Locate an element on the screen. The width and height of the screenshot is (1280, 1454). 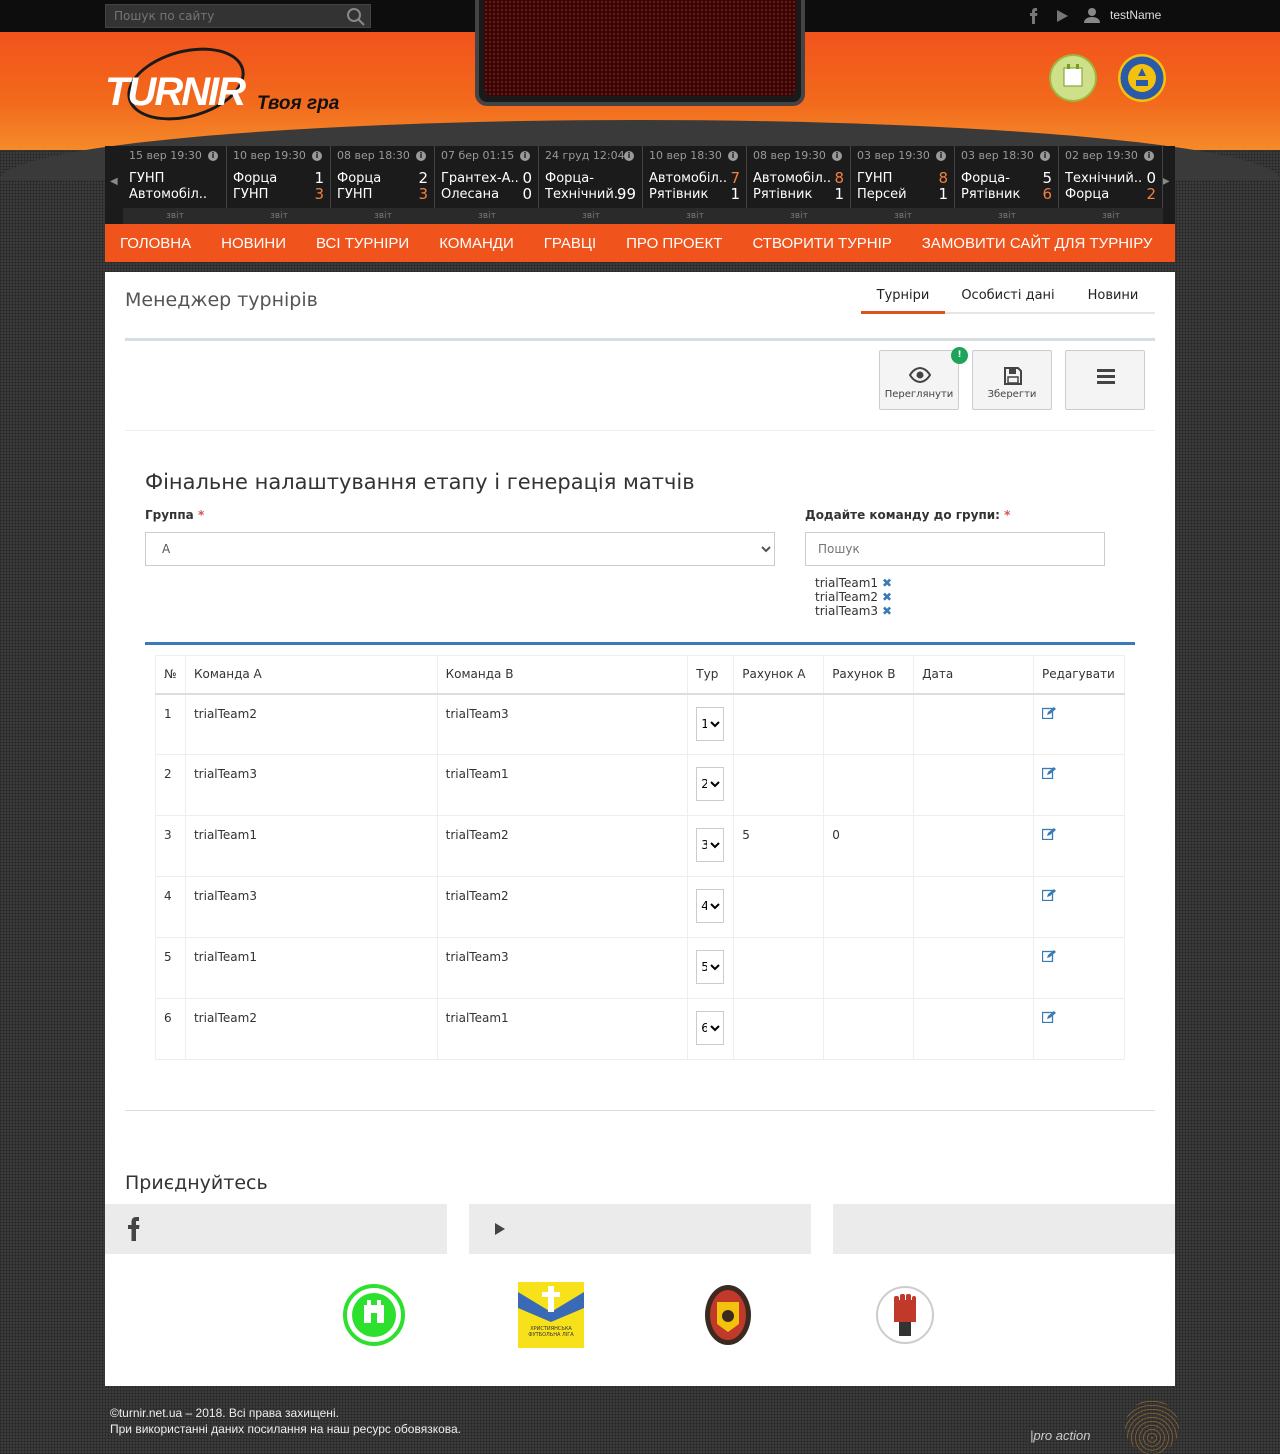
partner-logo-lviv is located at coordinates (374, 1315).